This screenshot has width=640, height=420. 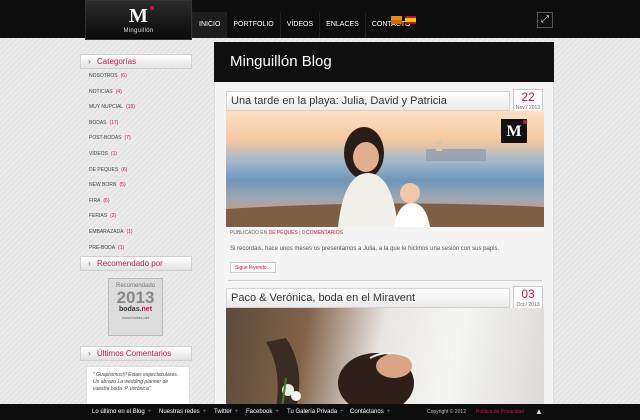 I want to click on post-image, so click(x=385, y=358).